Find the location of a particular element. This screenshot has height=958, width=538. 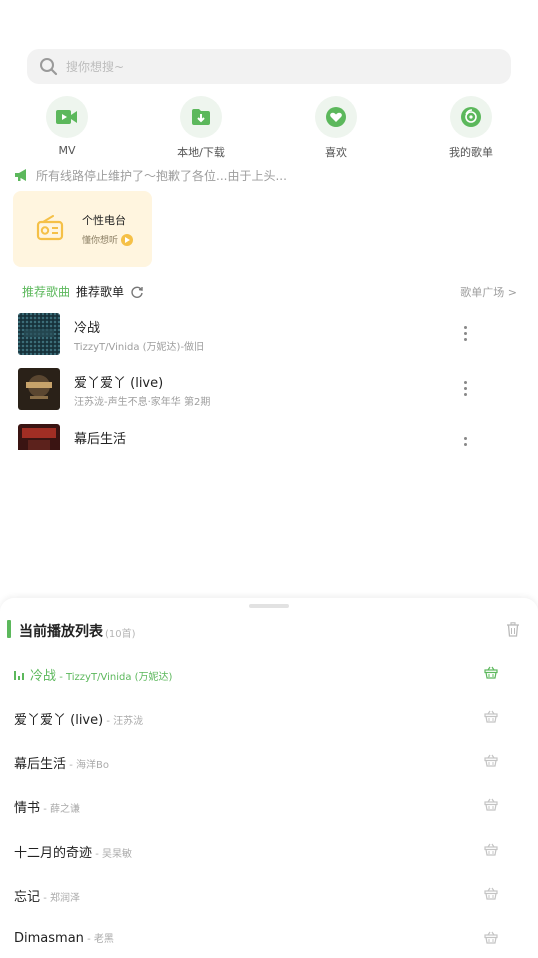

song-title: 冷战 is located at coordinates (87, 328).